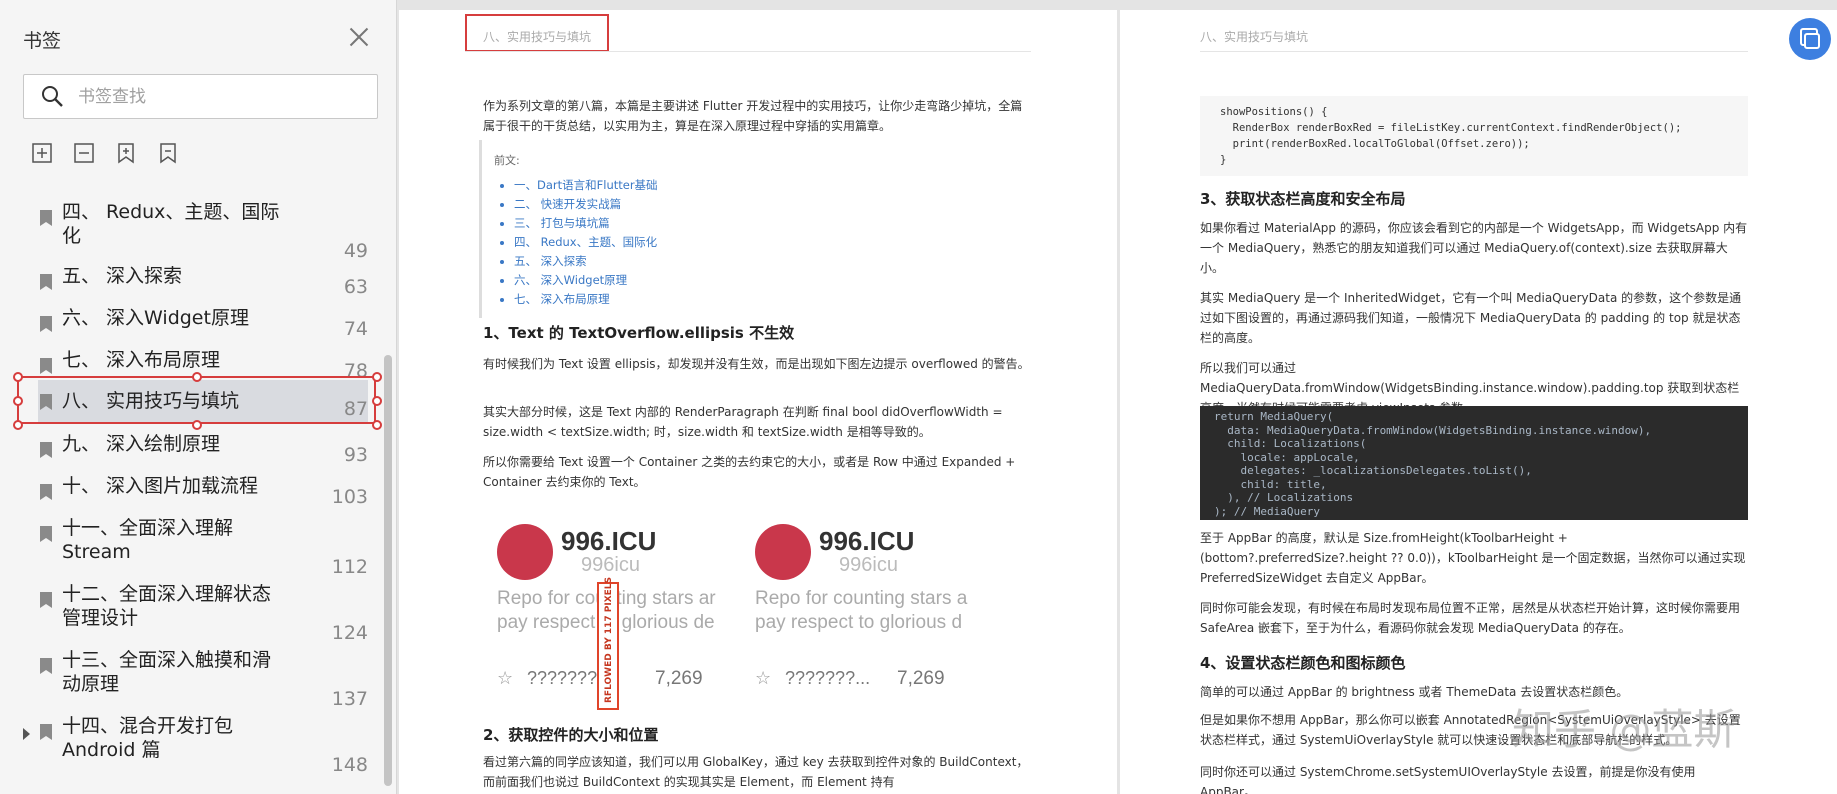 The image size is (1837, 794). I want to click on bookmark-label: 十三、全面深入触摸和滑动原理, so click(167, 672).